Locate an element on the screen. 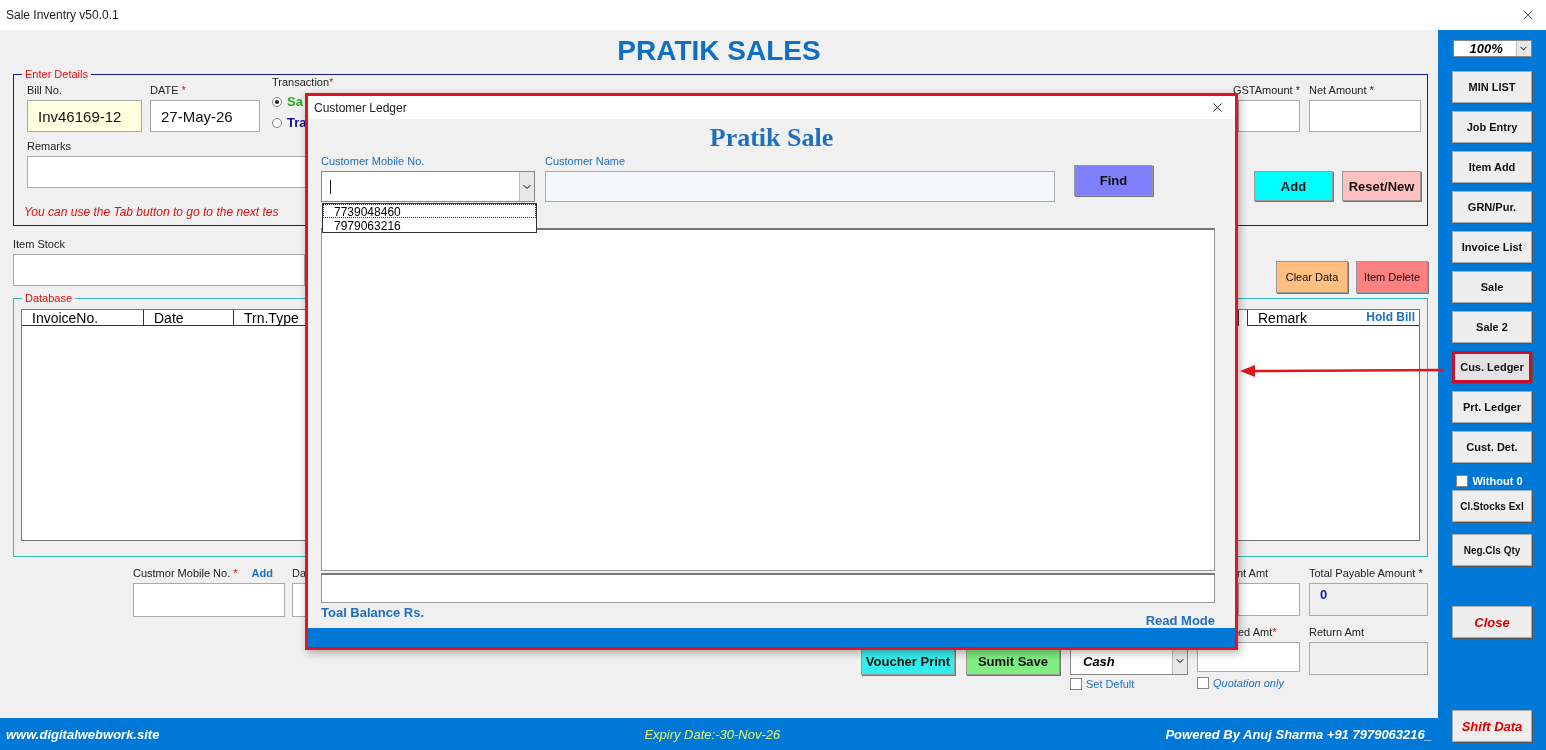 Image resolution: width=1546 pixels, height=750 pixels. field-label: Custmor Mobile No. * is located at coordinates (185, 573).